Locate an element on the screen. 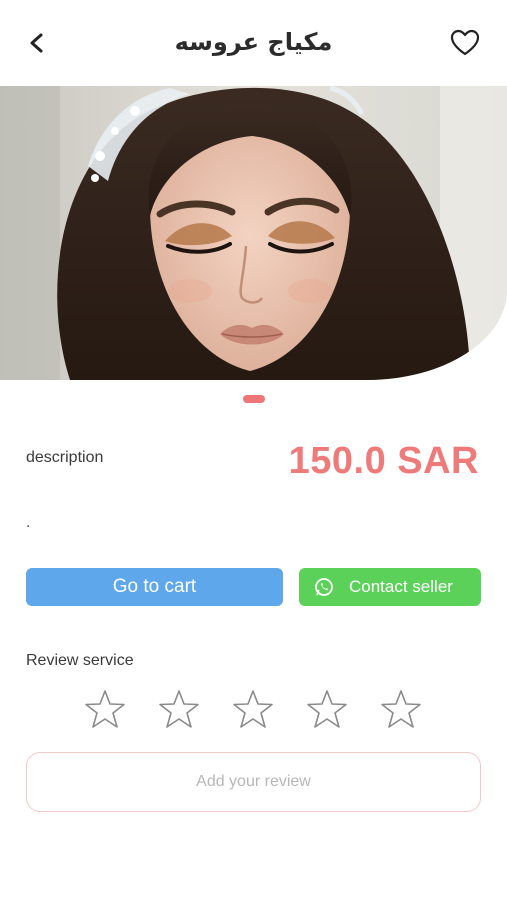 This screenshot has height=900, width=507. add-review-button: Add your review is located at coordinates (253, 782).